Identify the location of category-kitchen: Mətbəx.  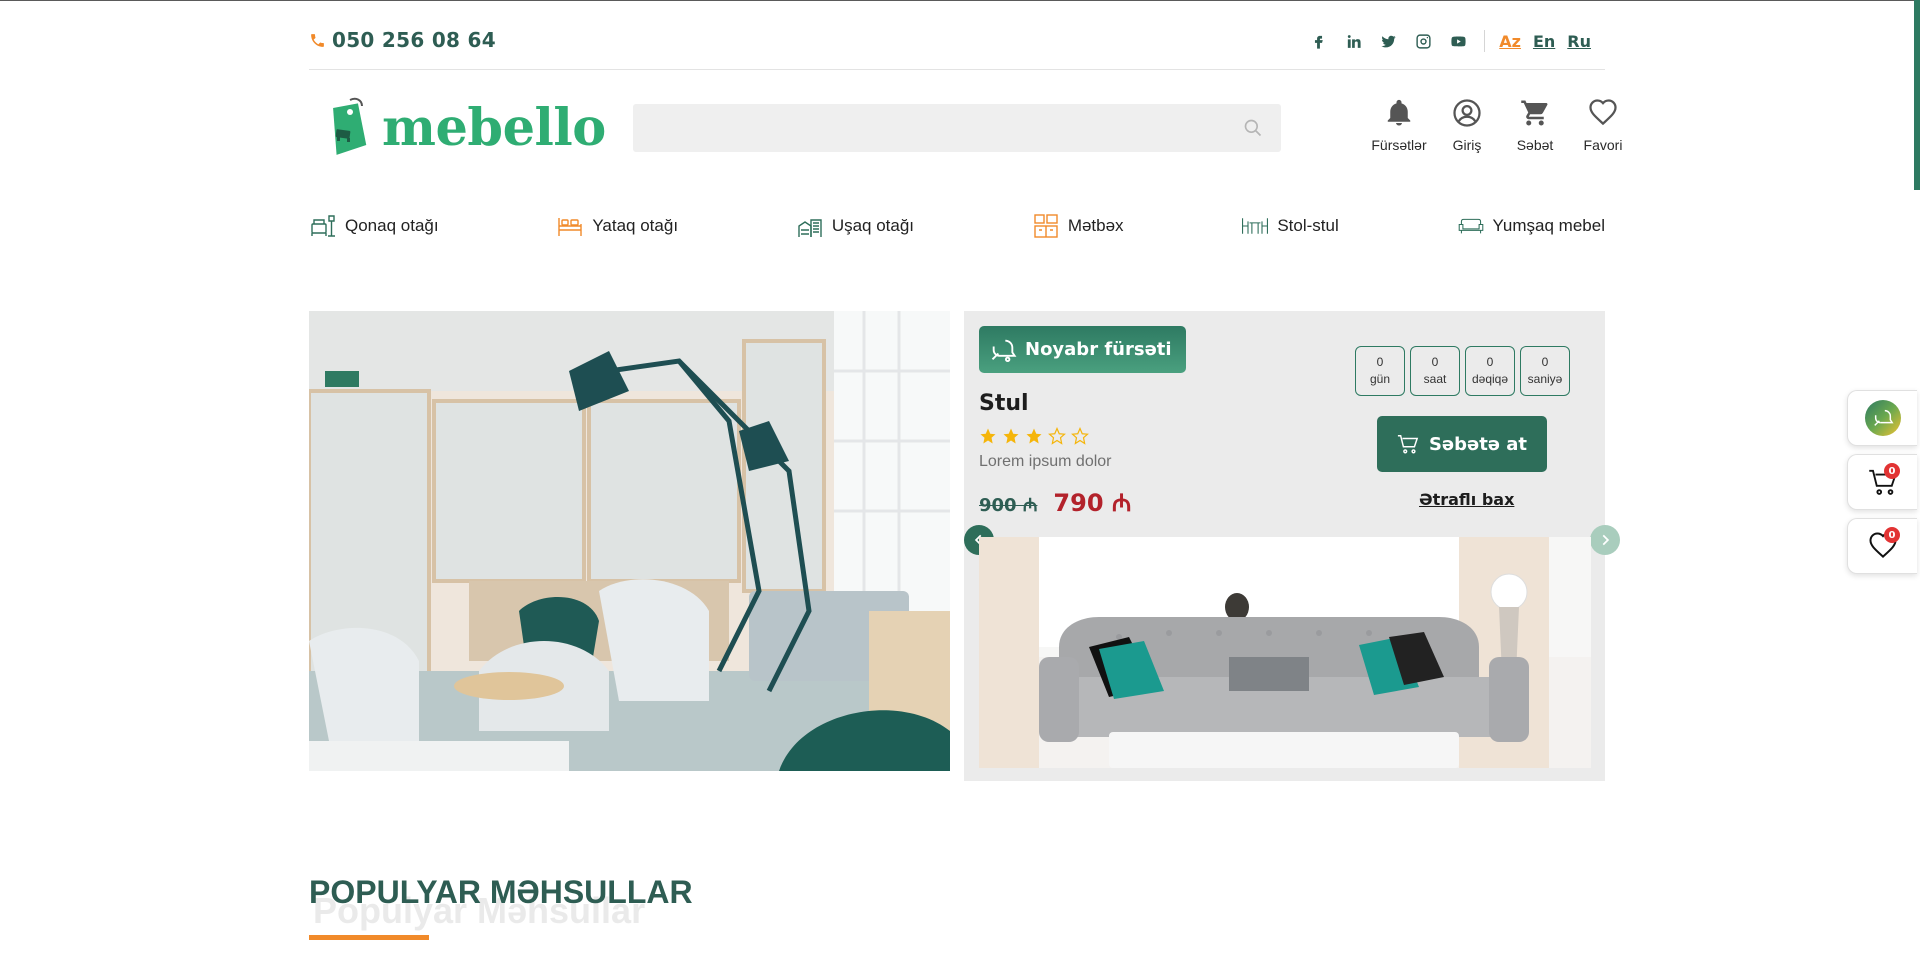
(1078, 226).